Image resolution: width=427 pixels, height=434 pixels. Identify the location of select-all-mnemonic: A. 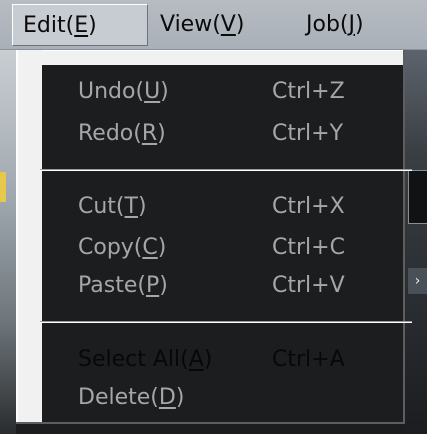
(196, 359).